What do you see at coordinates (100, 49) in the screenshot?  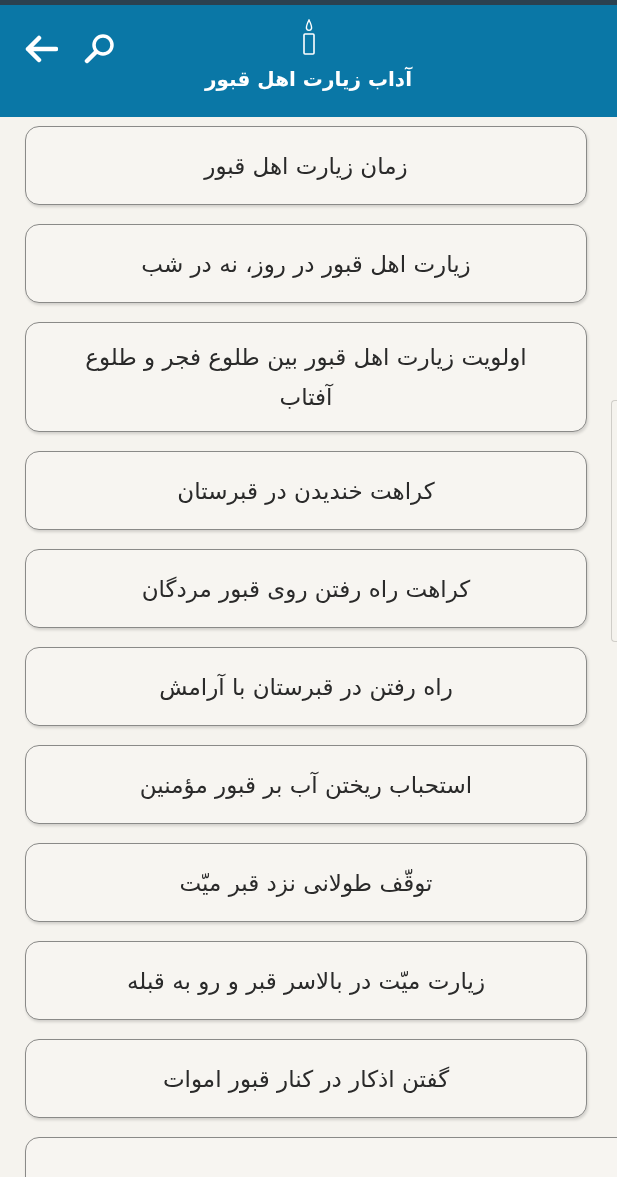 I see `search-icon` at bounding box center [100, 49].